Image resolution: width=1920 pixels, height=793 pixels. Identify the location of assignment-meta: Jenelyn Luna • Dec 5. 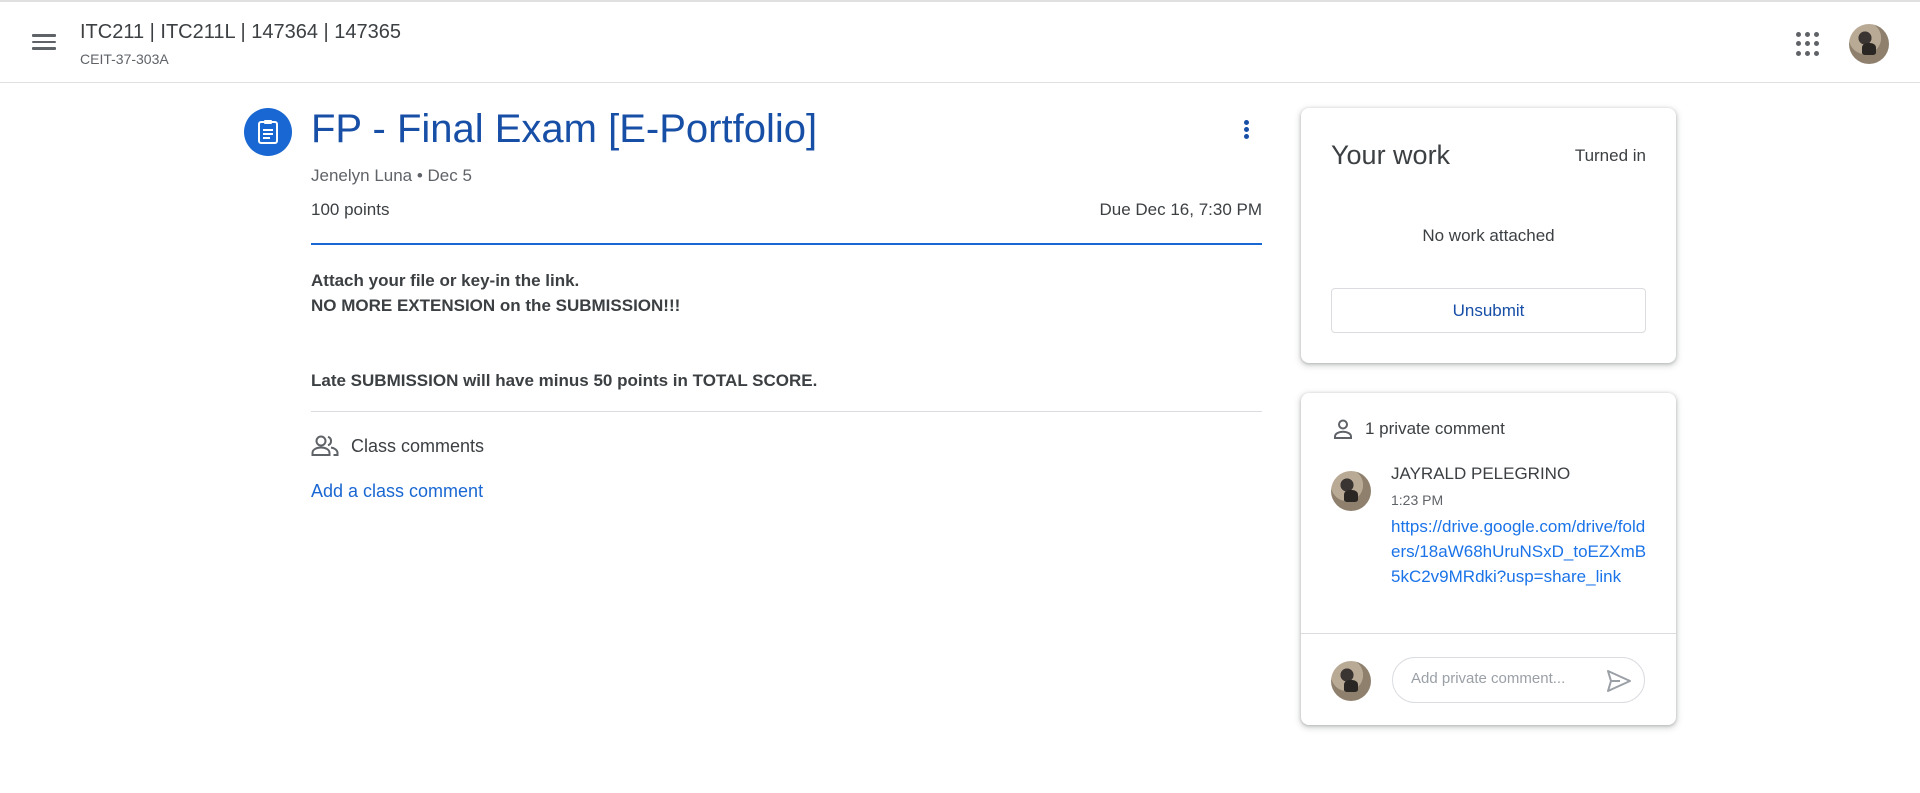
(391, 175).